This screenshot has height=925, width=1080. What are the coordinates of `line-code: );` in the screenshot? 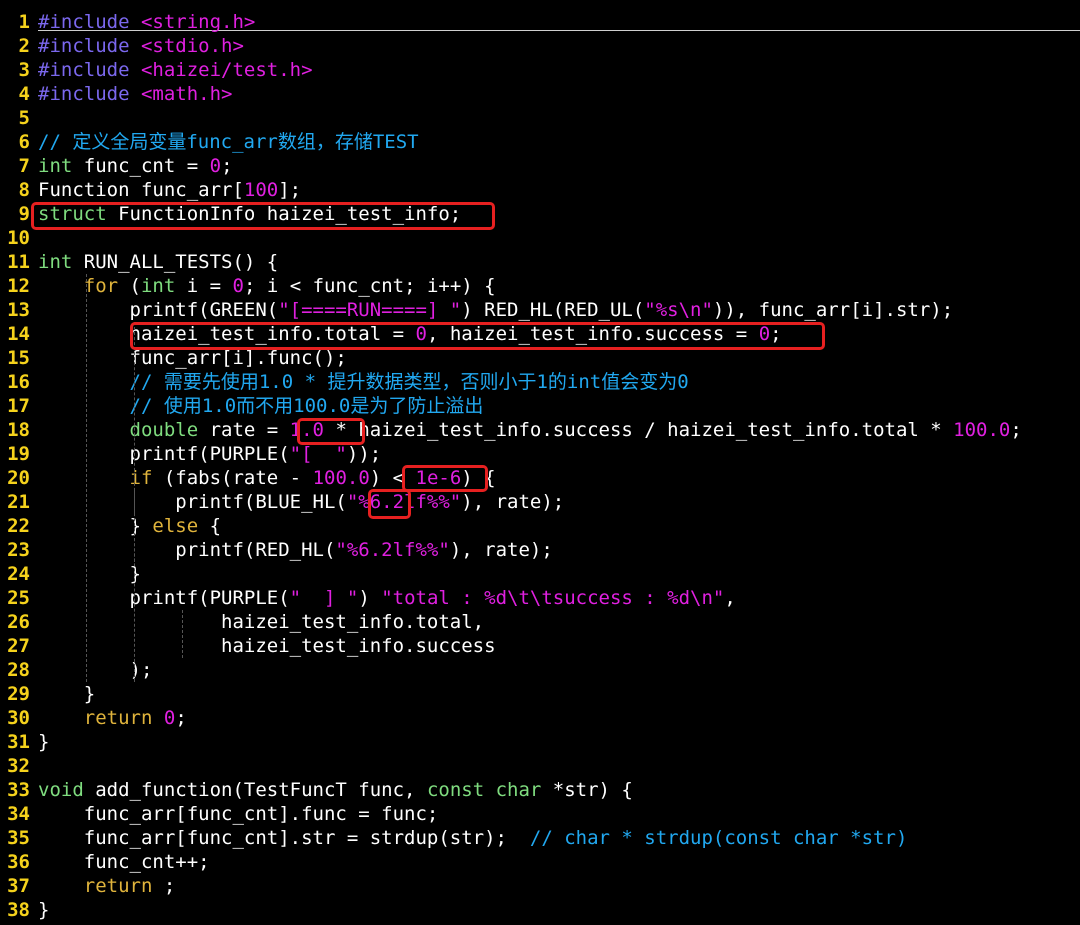 It's located at (95, 670).